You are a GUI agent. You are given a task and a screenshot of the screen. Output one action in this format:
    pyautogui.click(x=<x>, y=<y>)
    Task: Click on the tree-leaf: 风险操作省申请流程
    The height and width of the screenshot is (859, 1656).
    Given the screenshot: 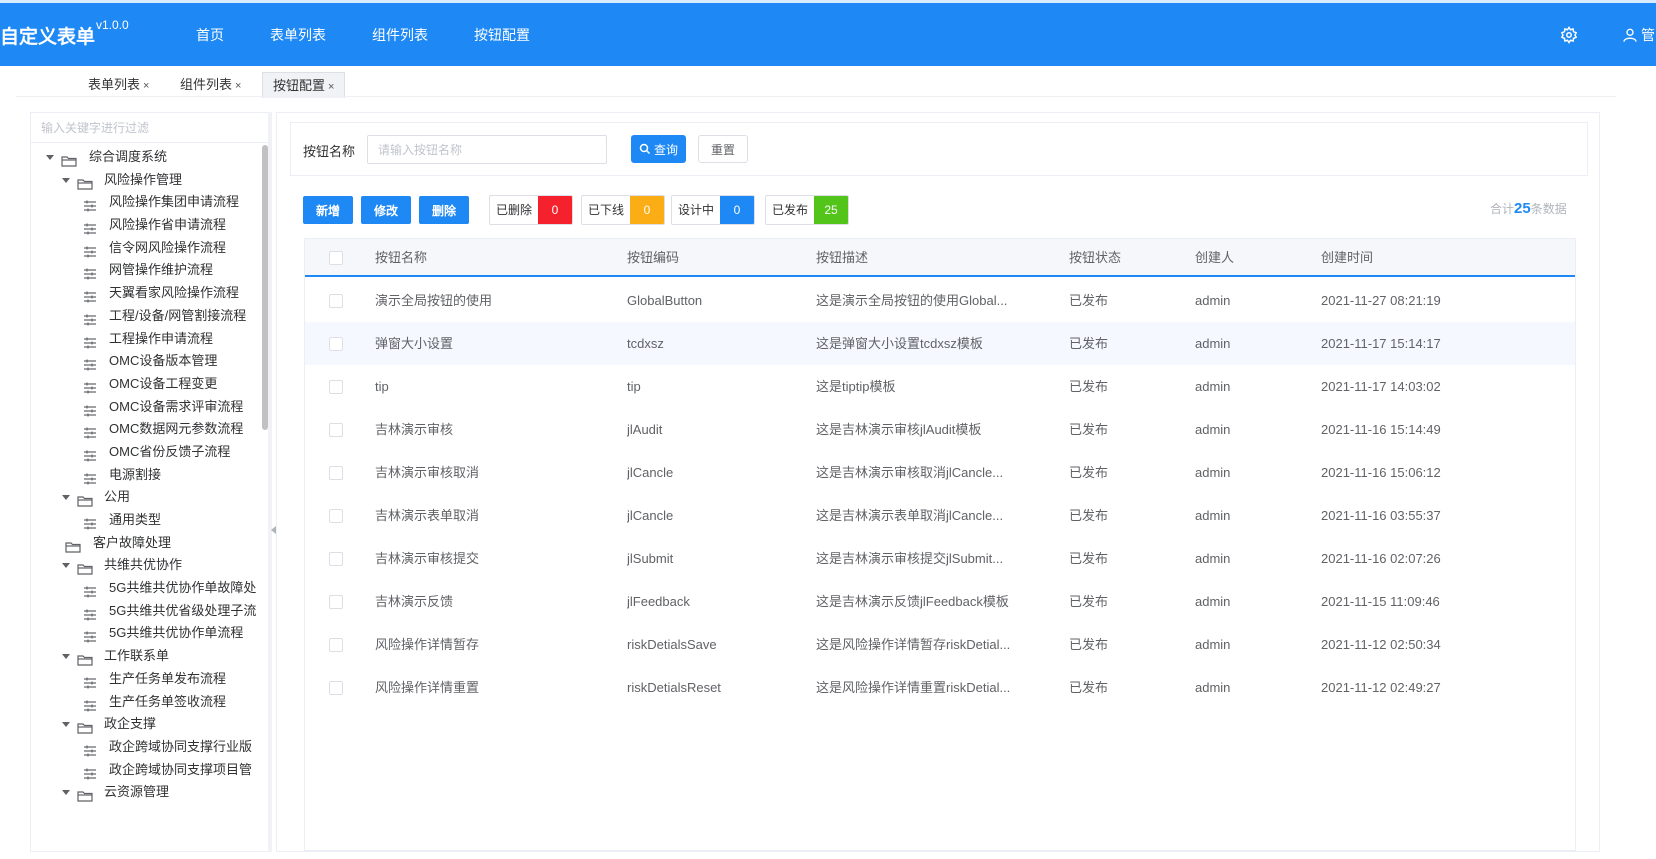 What is the action you would take?
    pyautogui.click(x=143, y=225)
    